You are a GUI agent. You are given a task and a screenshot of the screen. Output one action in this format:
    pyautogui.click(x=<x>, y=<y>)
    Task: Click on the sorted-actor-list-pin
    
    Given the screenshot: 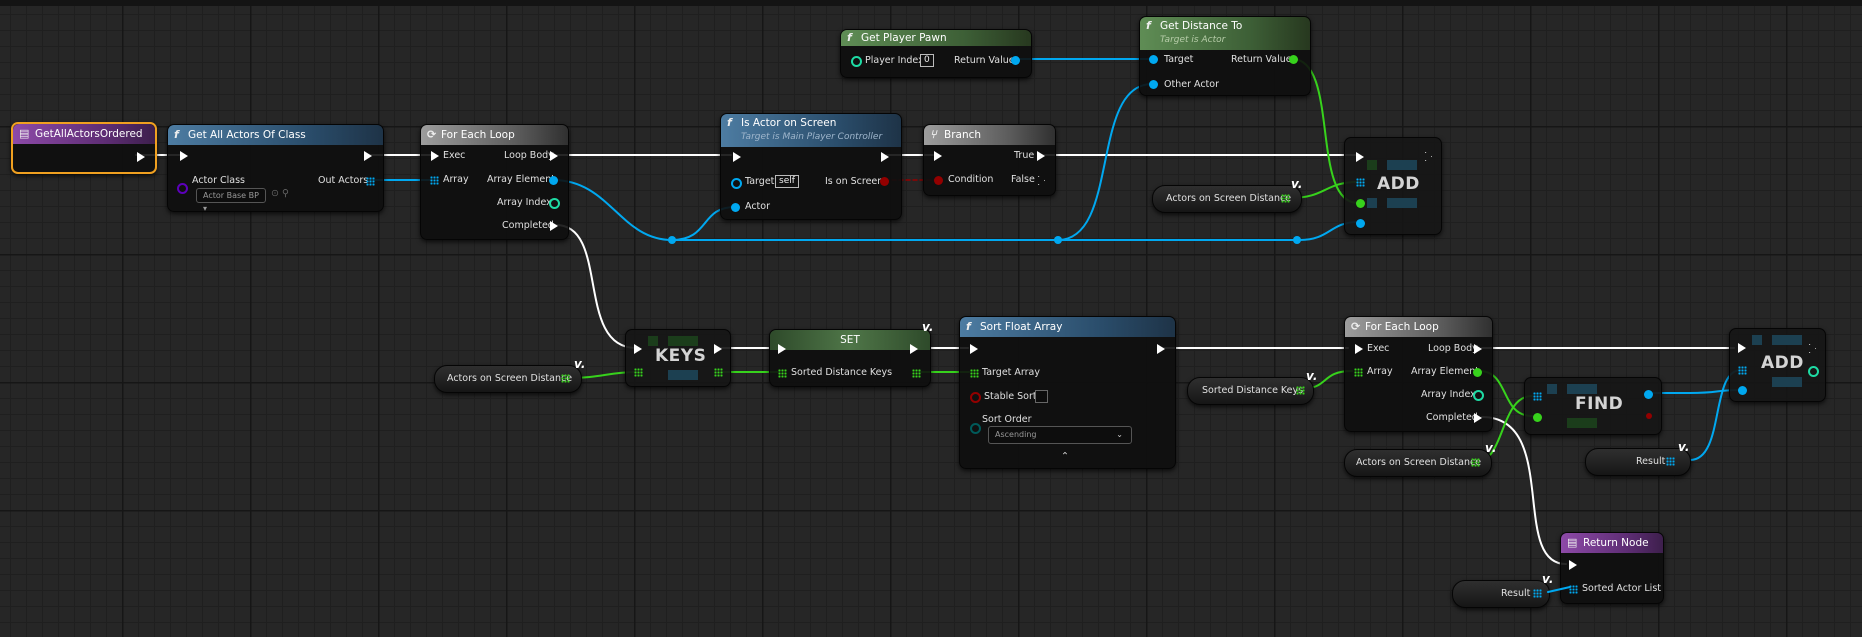 What is the action you would take?
    pyautogui.click(x=1573, y=589)
    